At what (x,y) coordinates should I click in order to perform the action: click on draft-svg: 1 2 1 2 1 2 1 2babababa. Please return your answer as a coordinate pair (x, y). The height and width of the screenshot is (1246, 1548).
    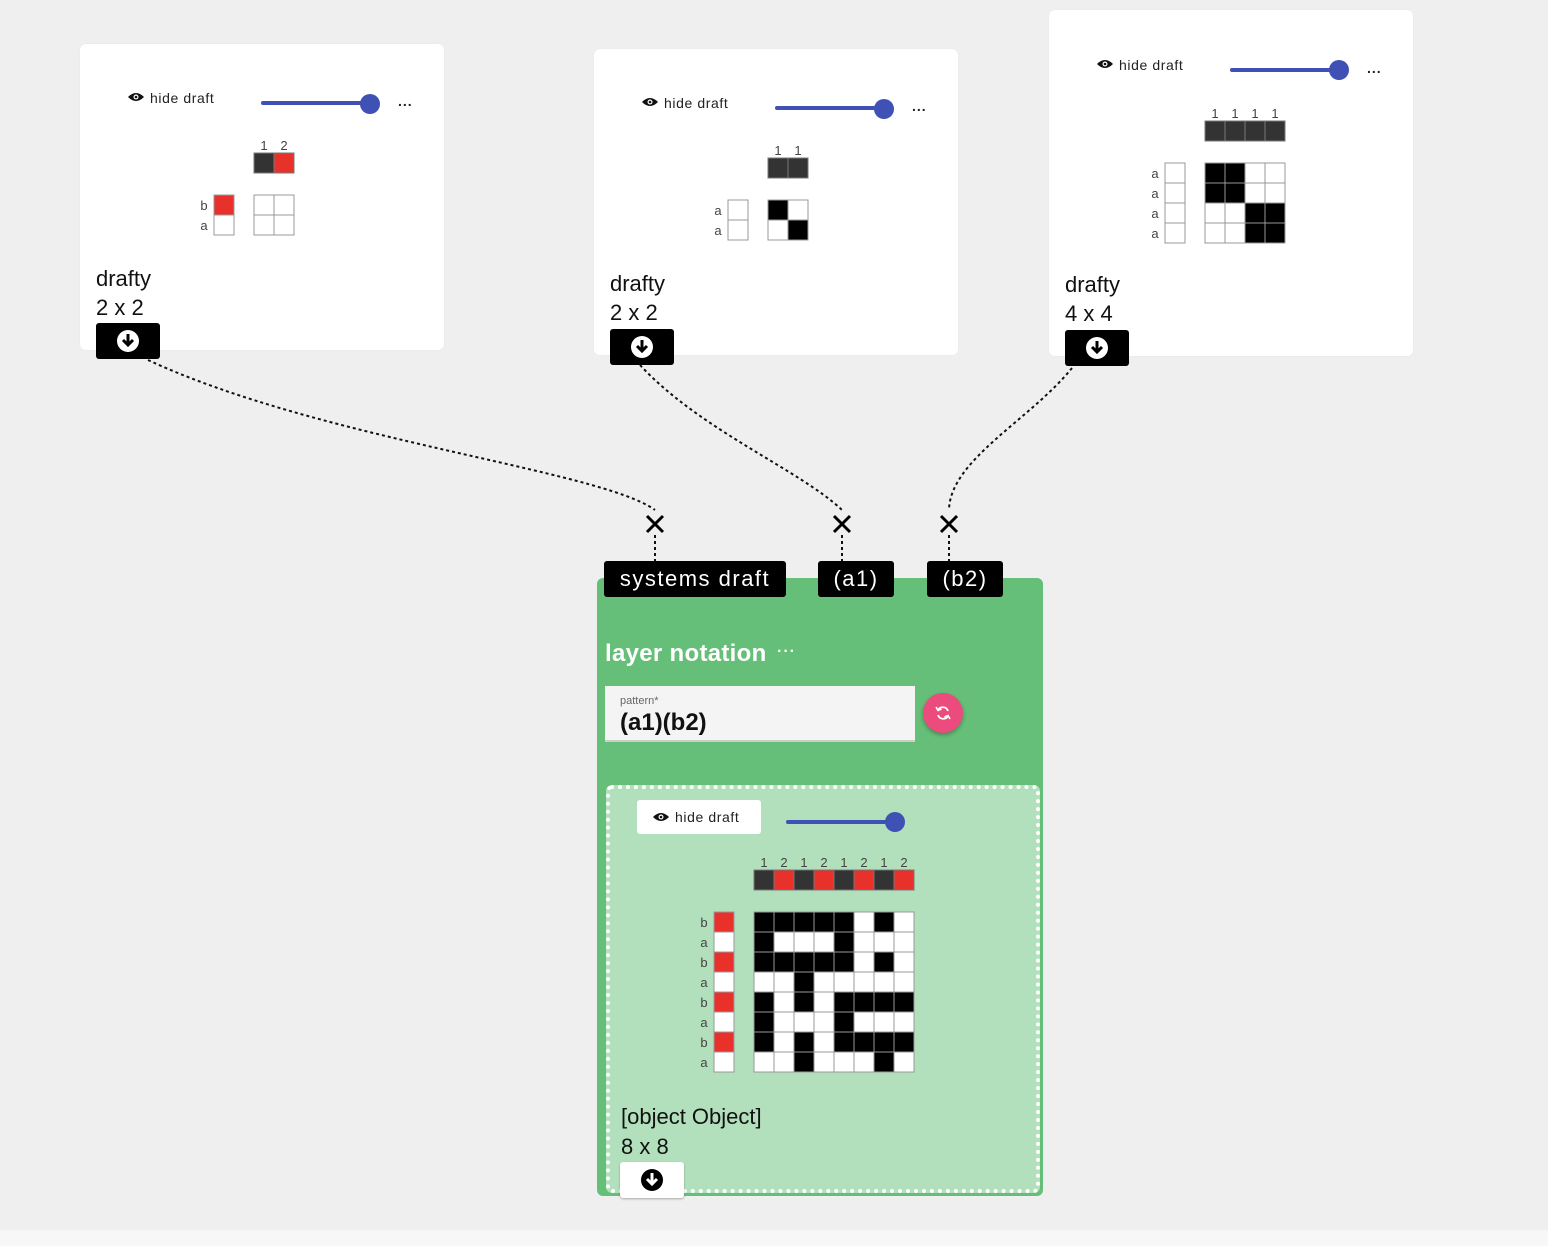
    Looking at the image, I should click on (807, 964).